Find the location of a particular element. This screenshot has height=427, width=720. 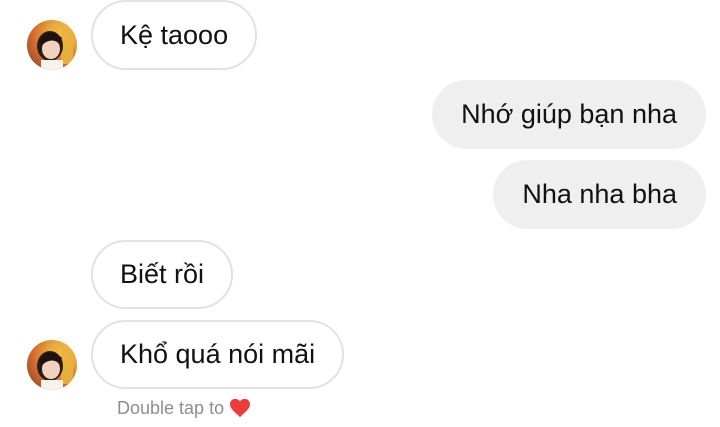

heart-icon is located at coordinates (240, 408).